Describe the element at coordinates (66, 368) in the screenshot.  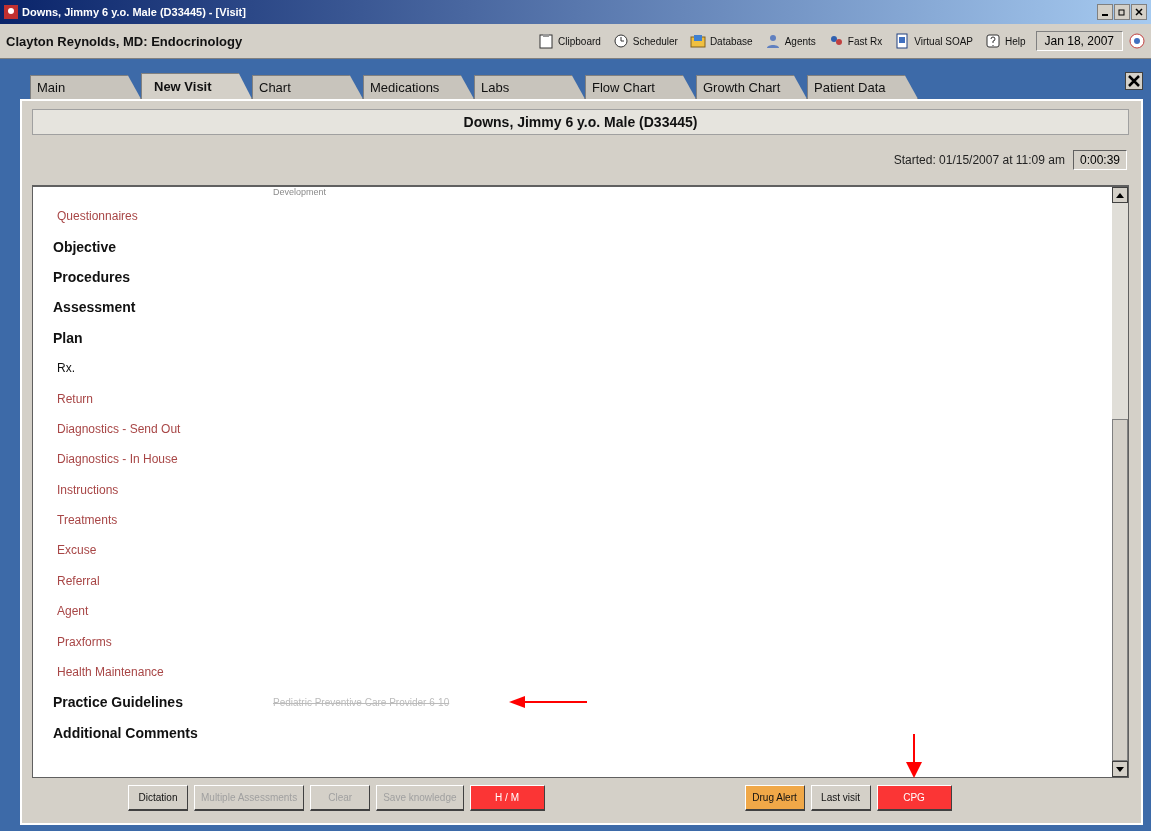
I see `section-item: Rx.` at that location.